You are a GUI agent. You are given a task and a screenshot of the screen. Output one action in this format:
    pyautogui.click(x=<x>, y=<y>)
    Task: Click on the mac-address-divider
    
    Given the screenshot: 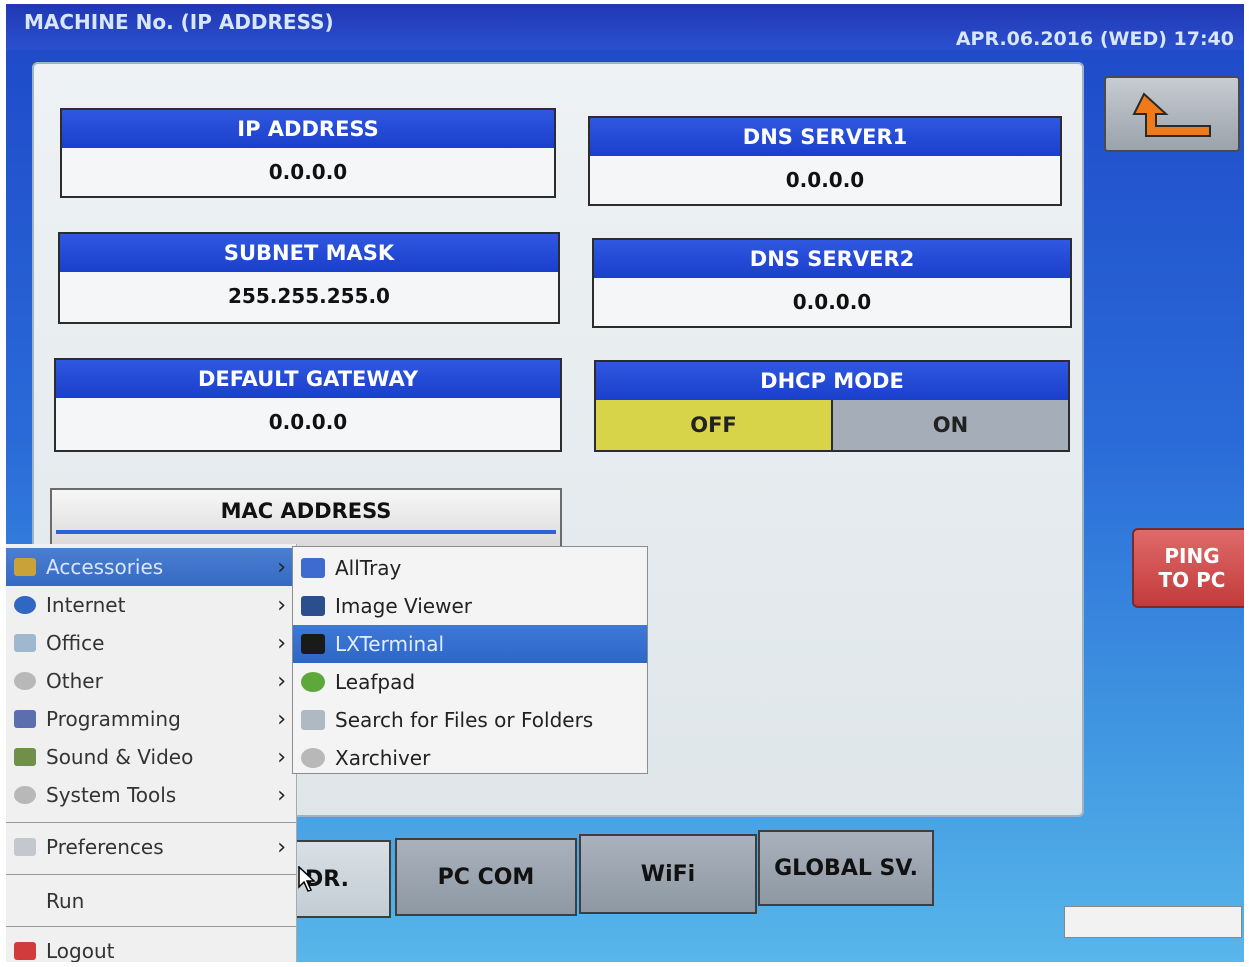 What is the action you would take?
    pyautogui.click(x=306, y=532)
    